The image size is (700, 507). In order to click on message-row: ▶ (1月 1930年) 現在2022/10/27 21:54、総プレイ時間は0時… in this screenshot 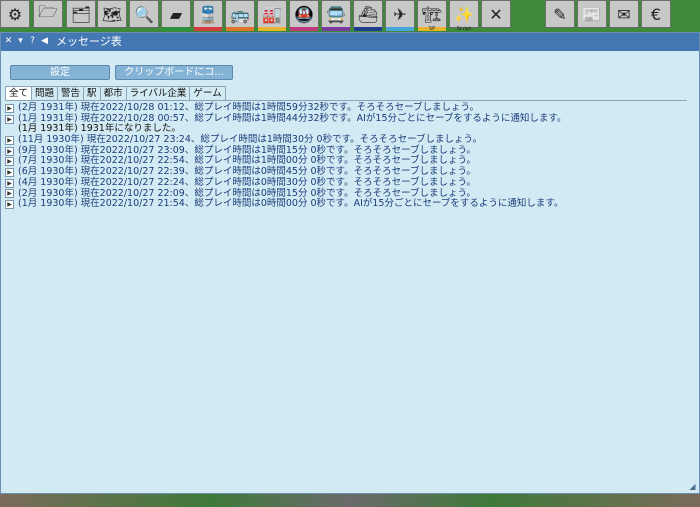, I will do `click(345, 204)`.